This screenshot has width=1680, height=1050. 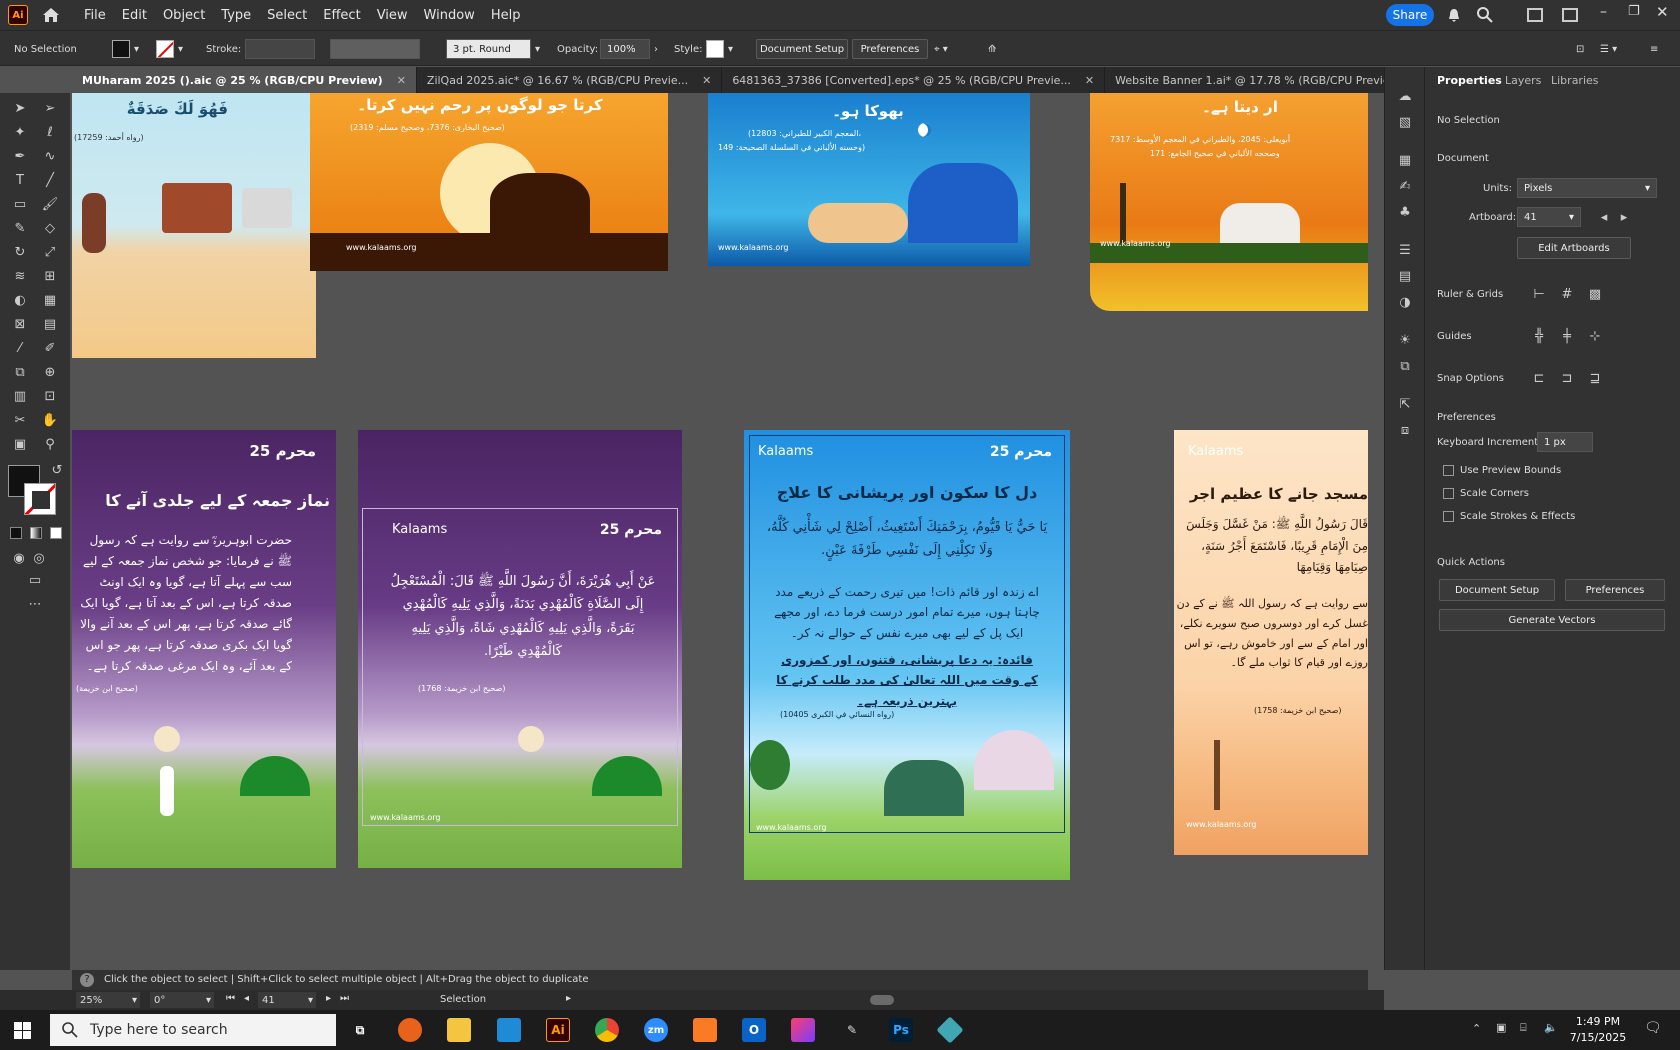 What do you see at coordinates (1549, 217) in the screenshot?
I see `artboard-dropdown: 41 ▾` at bounding box center [1549, 217].